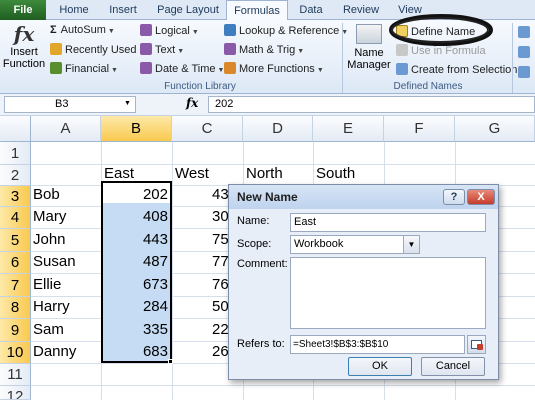 The width and height of the screenshot is (535, 400). Describe the element at coordinates (220, 194) in the screenshot. I see `cell-c3: 43` at that location.